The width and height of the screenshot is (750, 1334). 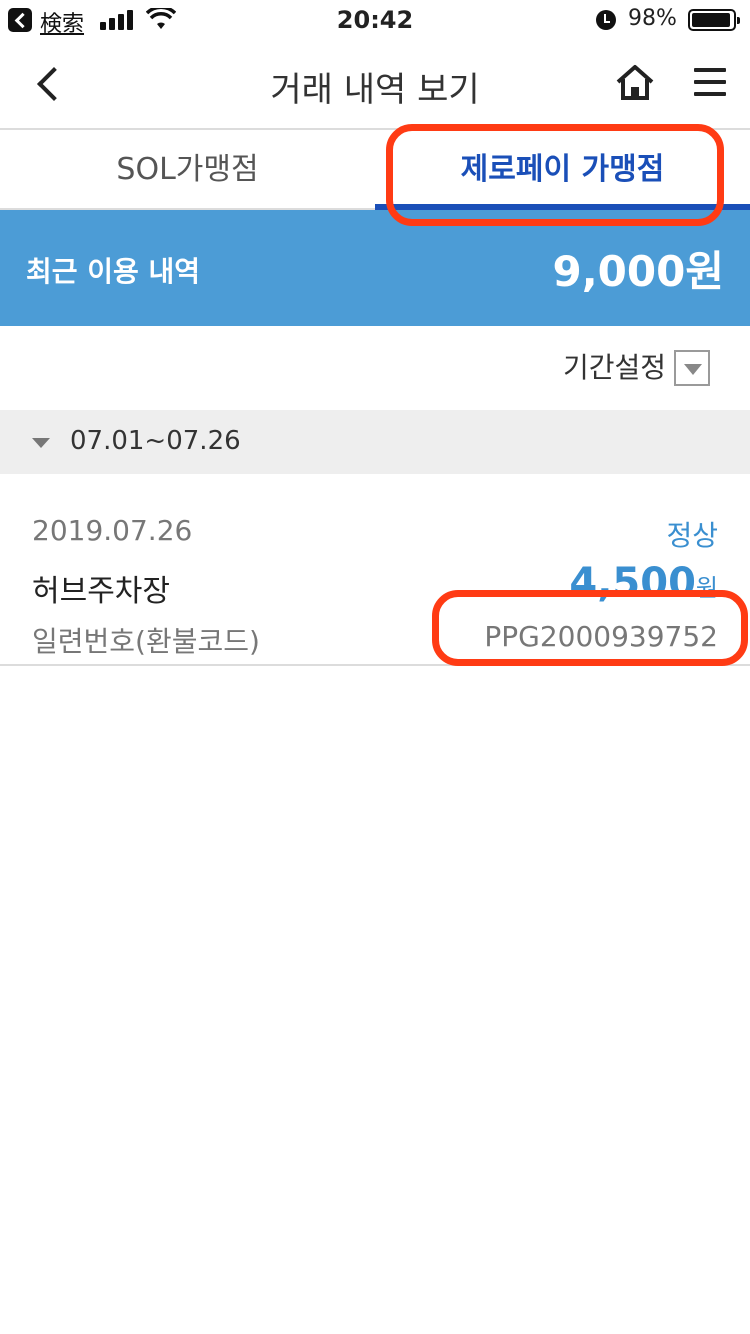 I want to click on period-setting-label: 기간설정, so click(x=614, y=366).